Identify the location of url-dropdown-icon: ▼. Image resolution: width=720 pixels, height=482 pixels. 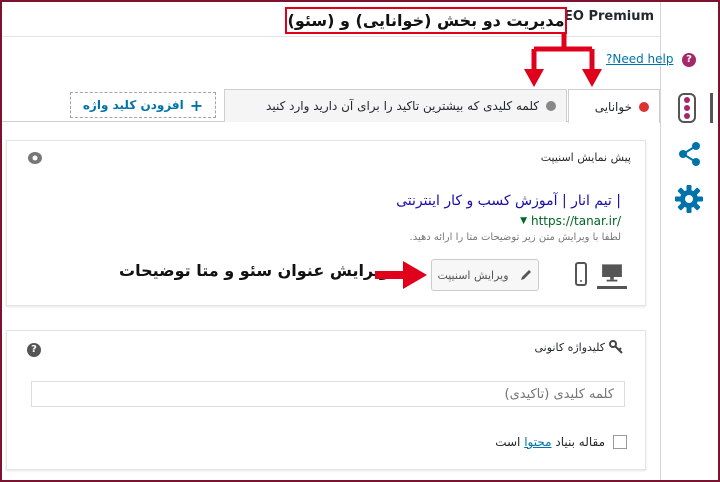
(523, 221).